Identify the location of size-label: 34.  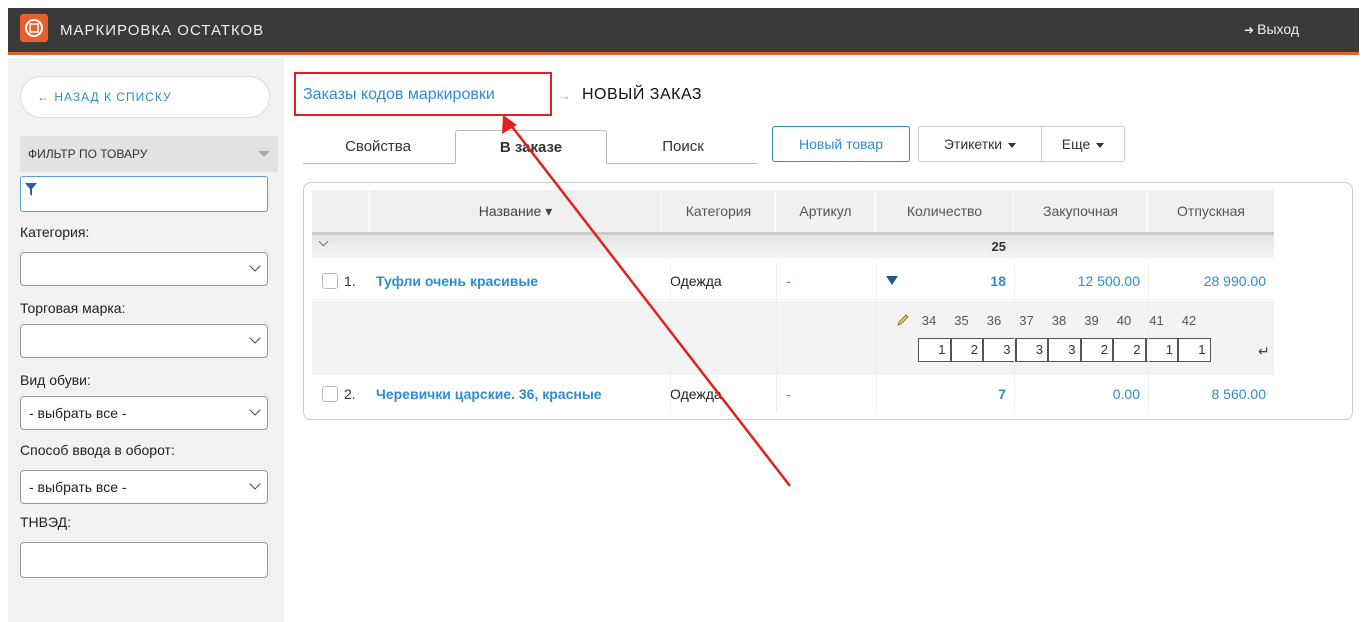
(929, 320).